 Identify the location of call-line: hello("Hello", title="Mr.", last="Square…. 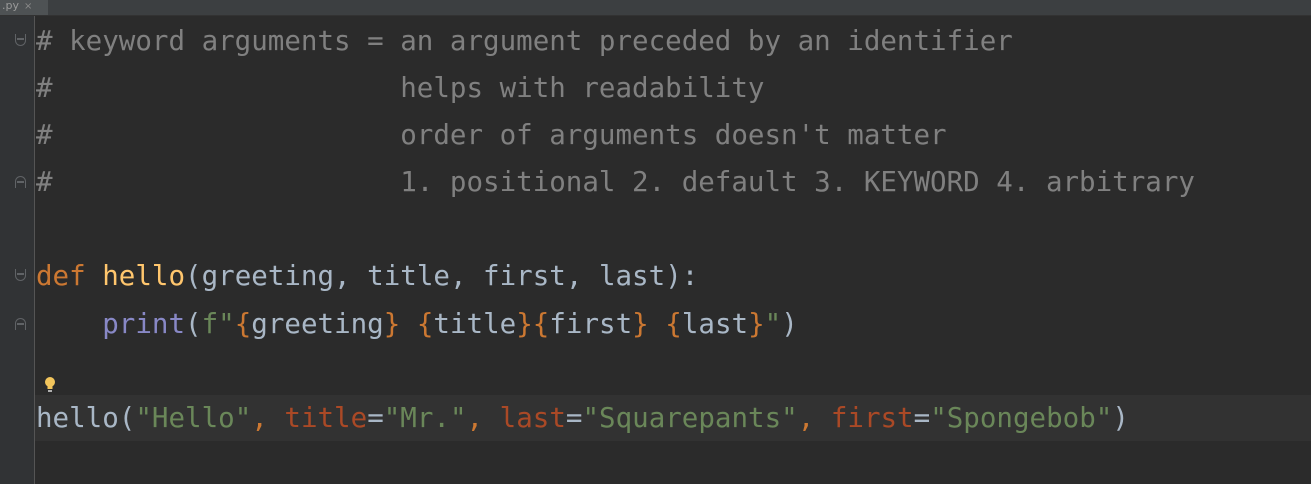
(582, 418).